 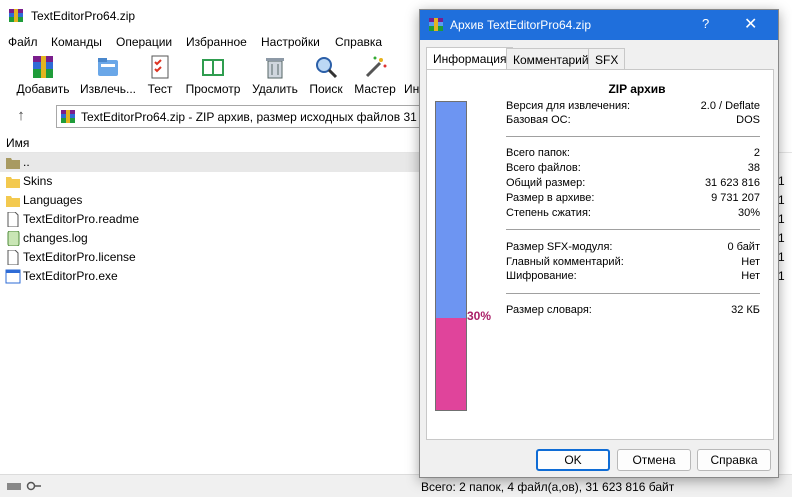 I want to click on info-row-files: Всего файлов: 38, so click(x=633, y=168).